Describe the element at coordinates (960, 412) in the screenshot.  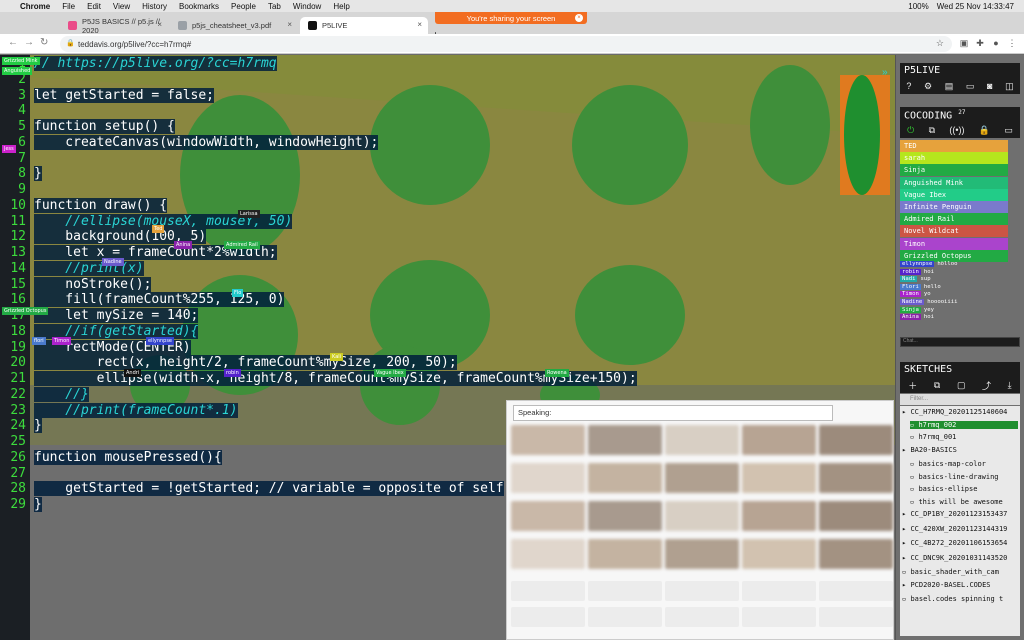
I see `sketch-folder: ▸ CC_H7RMQ_20201125140604` at that location.